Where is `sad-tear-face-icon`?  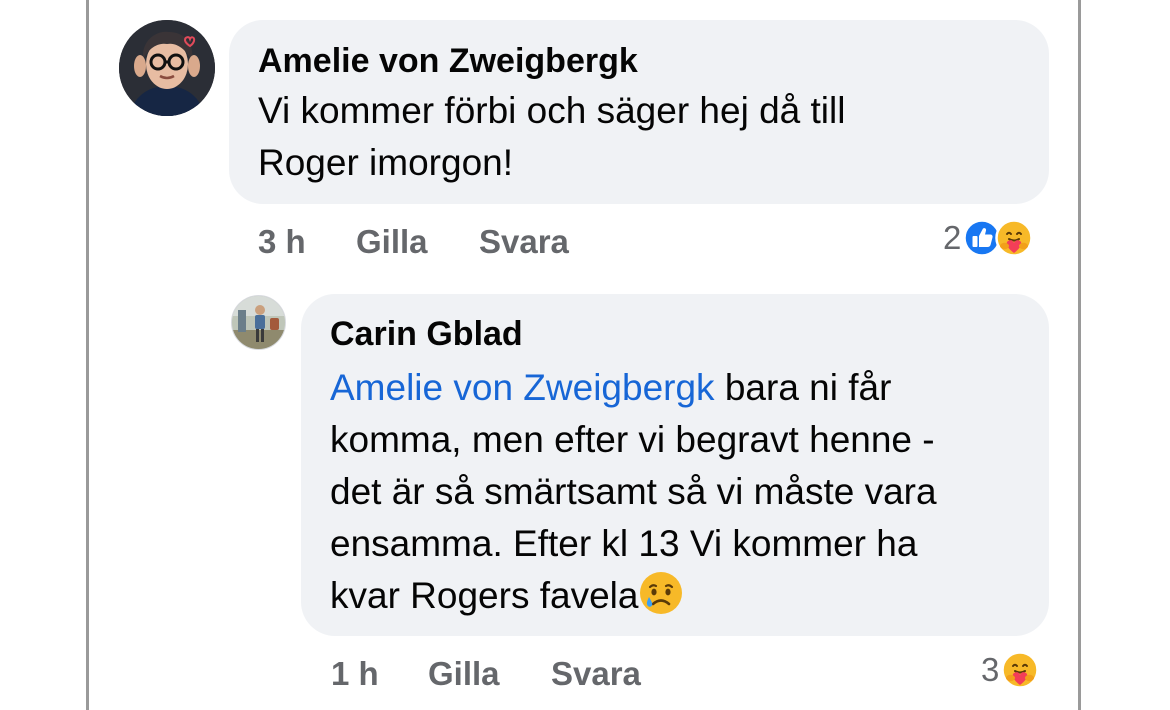 sad-tear-face-icon is located at coordinates (661, 593).